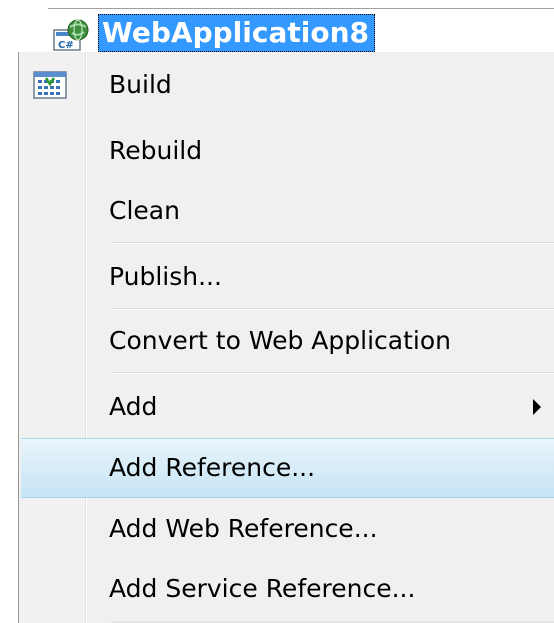 The image size is (554, 623). I want to click on web-project-icon: C#, so click(72, 35).